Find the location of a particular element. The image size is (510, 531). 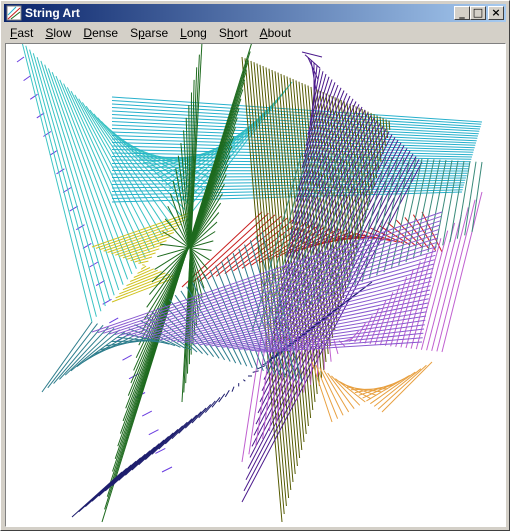

close-button: × is located at coordinates (496, 13).